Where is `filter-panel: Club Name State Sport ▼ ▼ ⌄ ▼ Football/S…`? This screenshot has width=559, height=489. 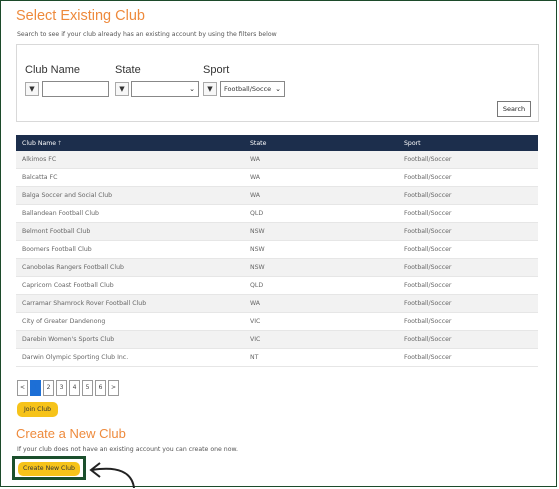
filter-panel: Club Name State Sport ▼ ▼ ⌄ ▼ Football/S… is located at coordinates (277, 83).